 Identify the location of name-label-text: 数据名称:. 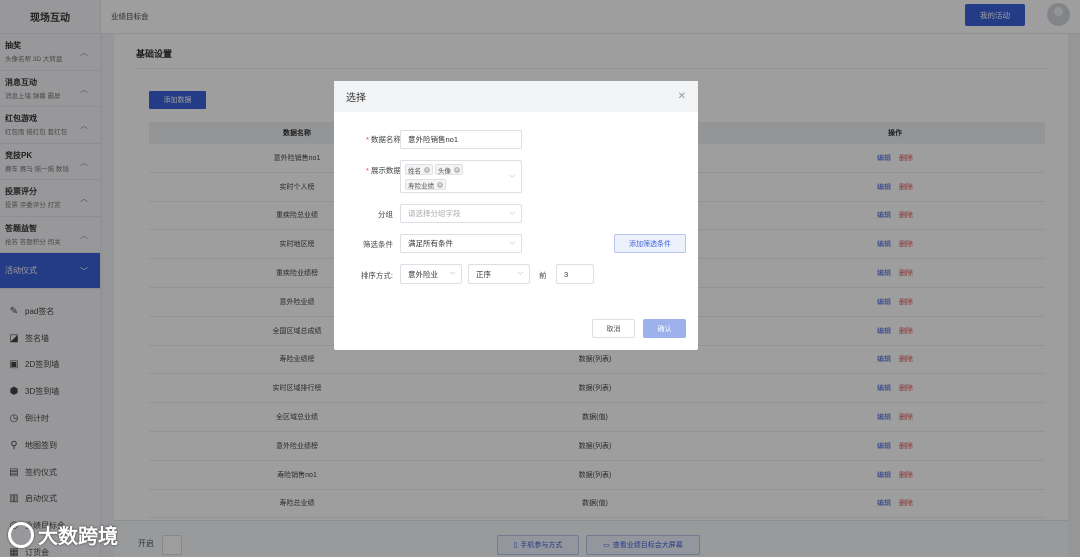
(386, 139).